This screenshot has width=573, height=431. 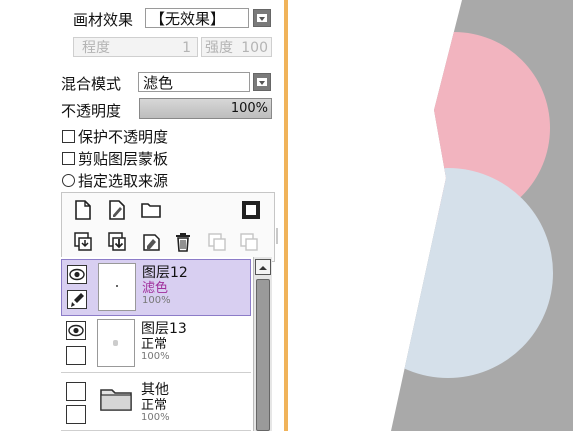 I want to click on strength-field: 强度 100, so click(x=236, y=47).